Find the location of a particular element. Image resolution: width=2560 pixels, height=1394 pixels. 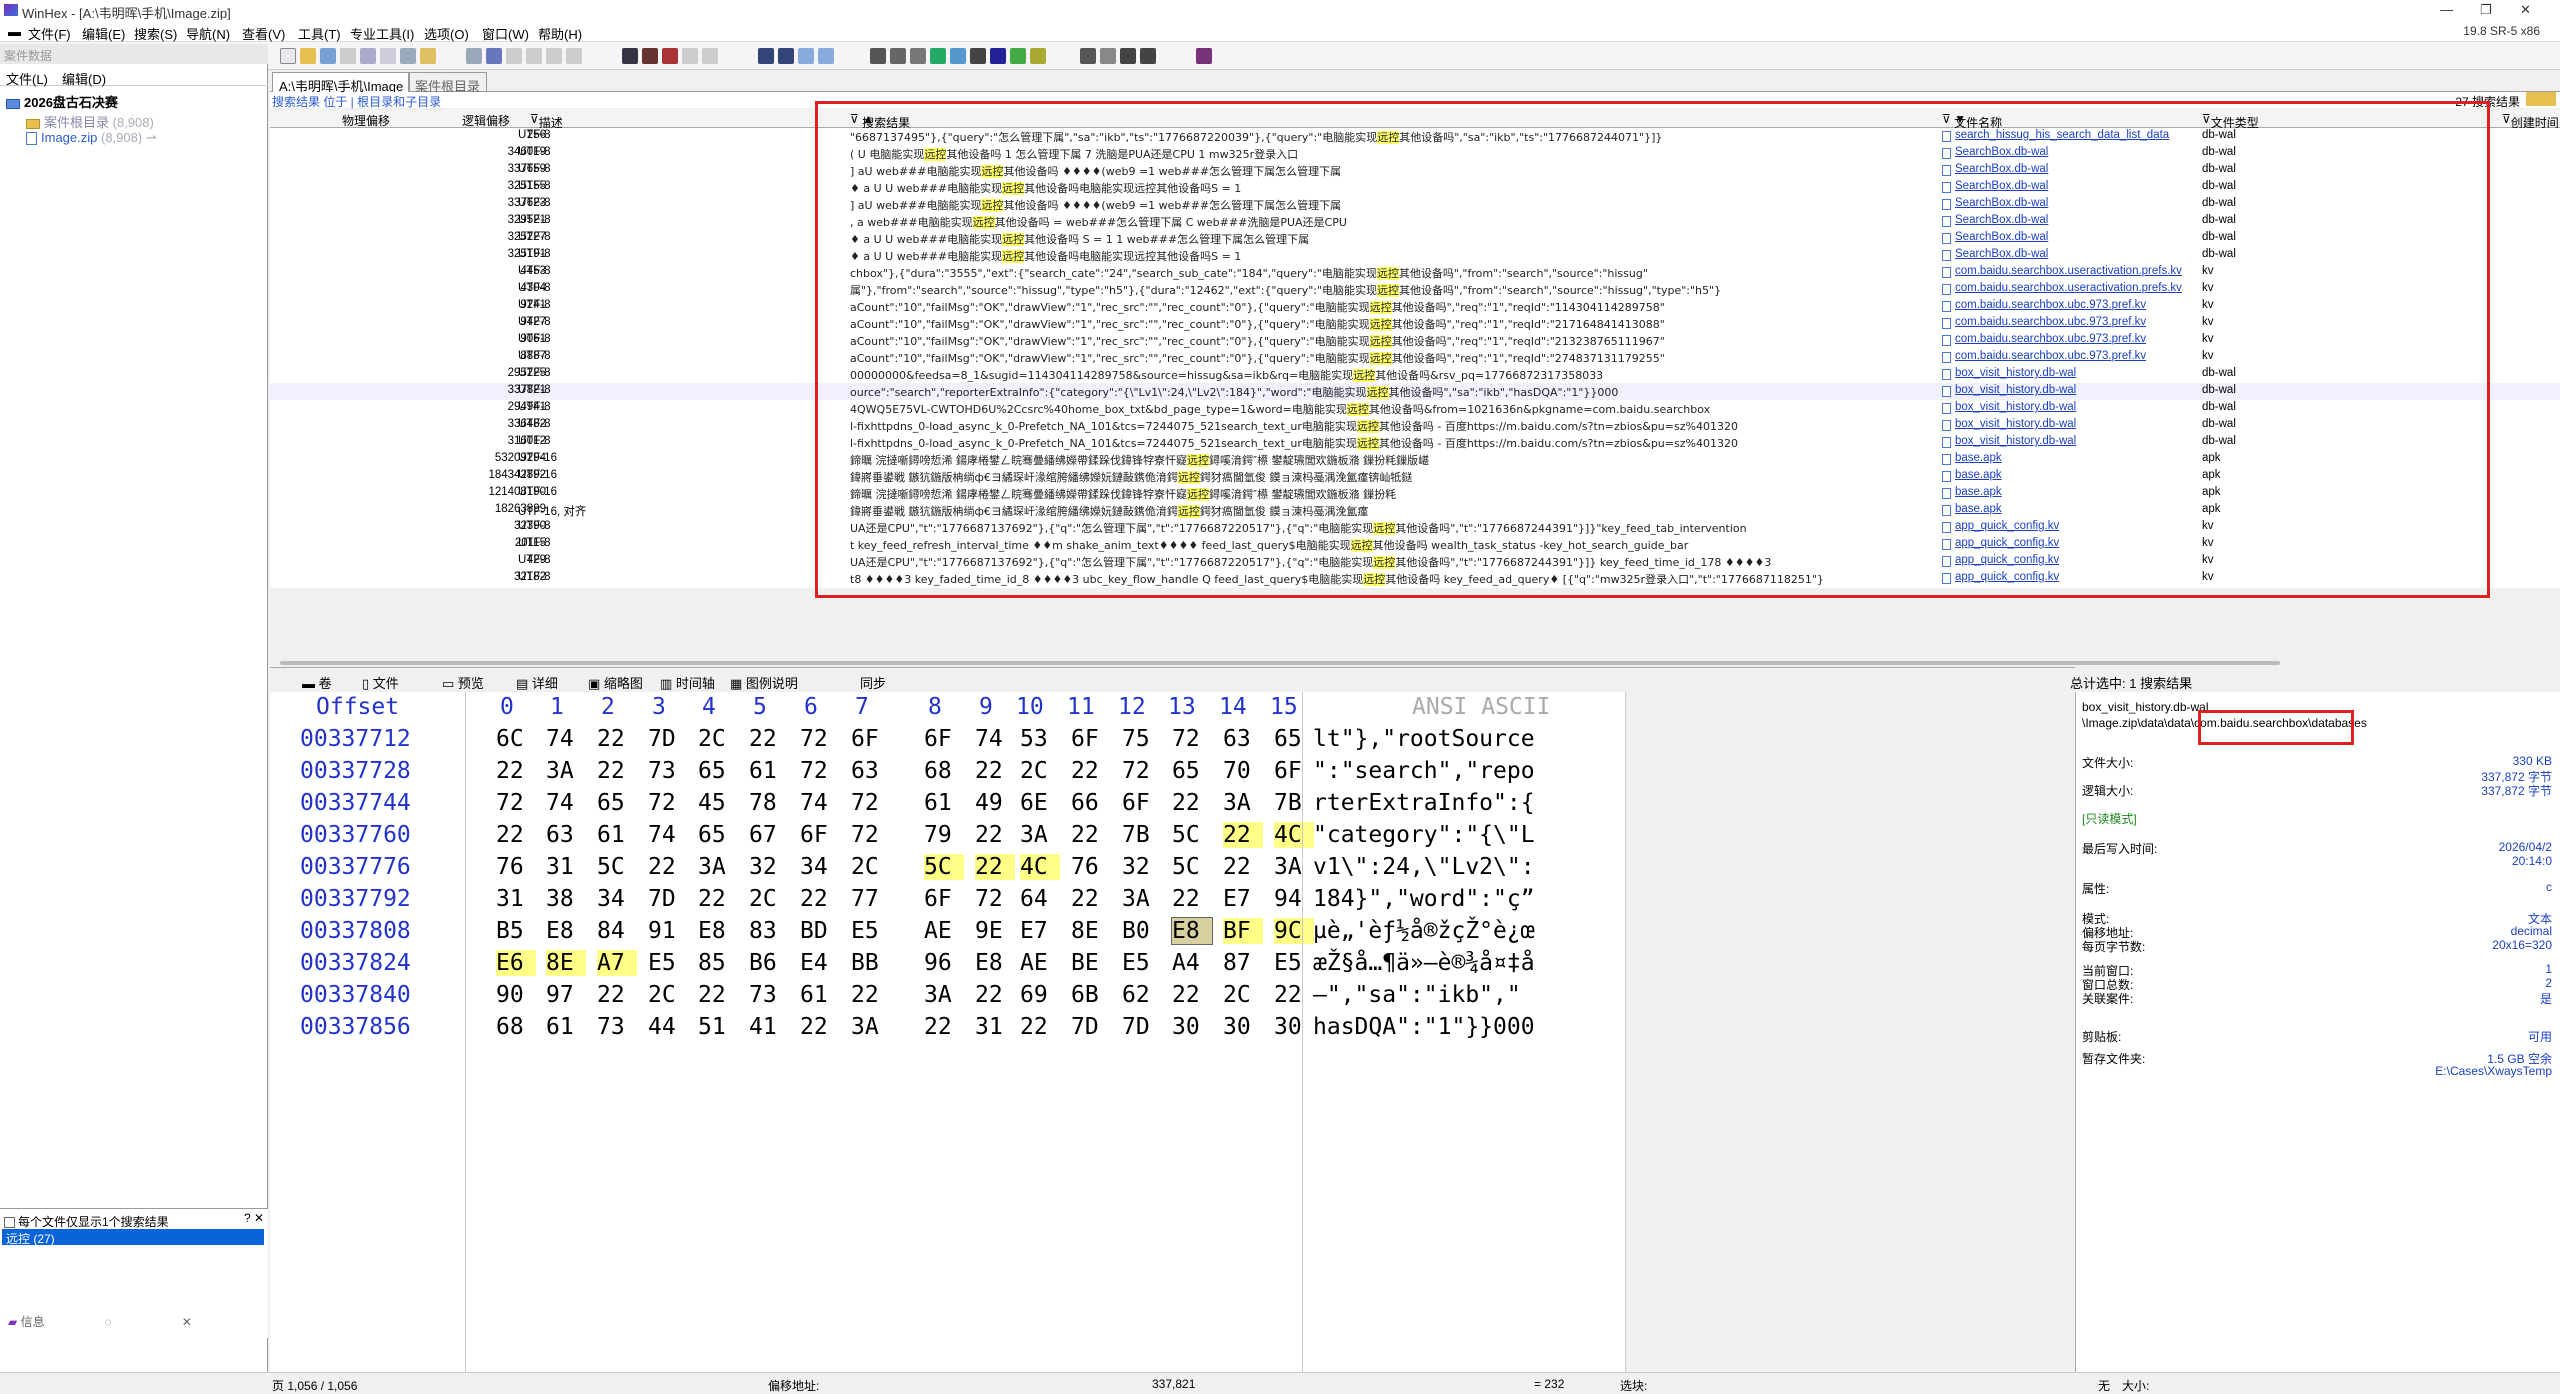

info-tab: ▰ 信息 ◌ ✕ is located at coordinates (100, 1321).